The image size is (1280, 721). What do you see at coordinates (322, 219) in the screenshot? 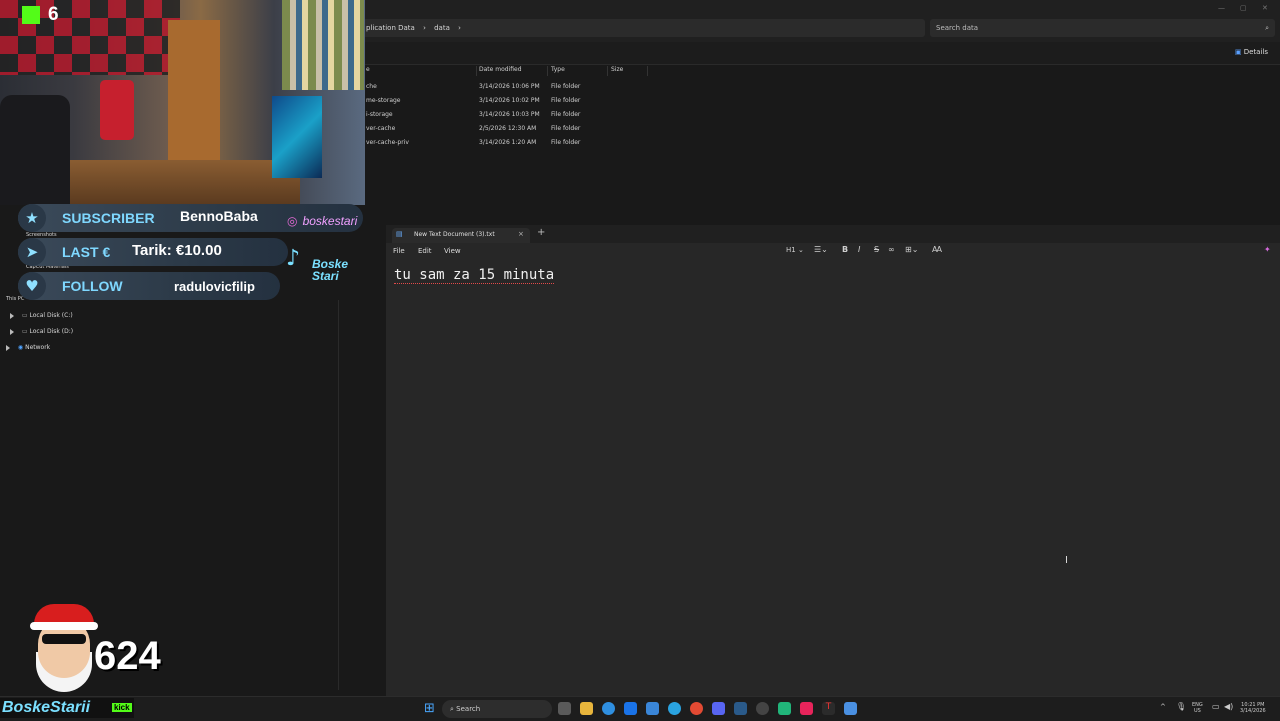
I see `instagram-handle: ◎ boskestari` at bounding box center [322, 219].